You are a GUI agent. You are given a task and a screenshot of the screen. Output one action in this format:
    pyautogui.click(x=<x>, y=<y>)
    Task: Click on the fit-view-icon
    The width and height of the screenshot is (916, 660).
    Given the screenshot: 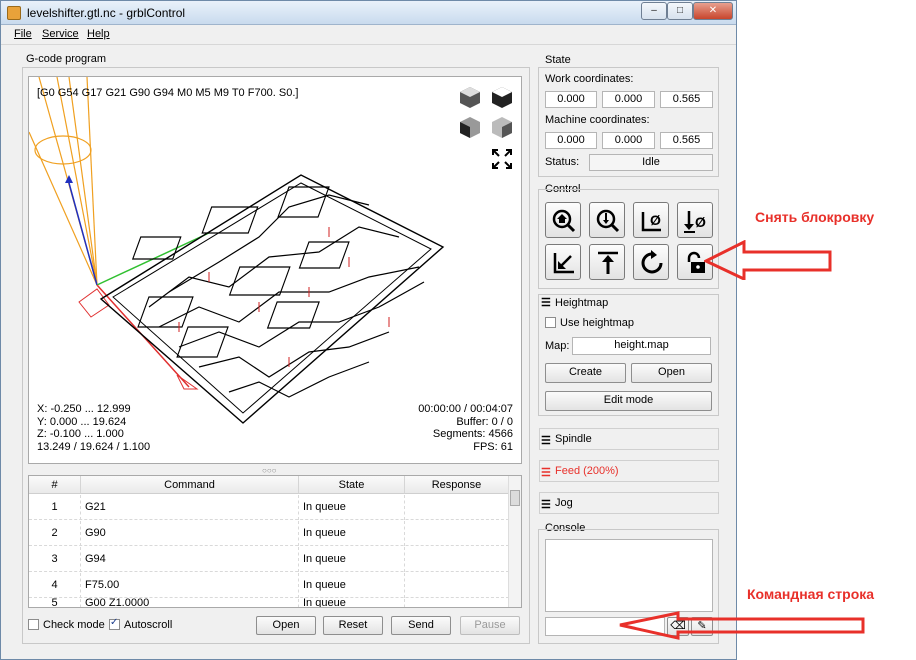 What is the action you would take?
    pyautogui.click(x=502, y=159)
    